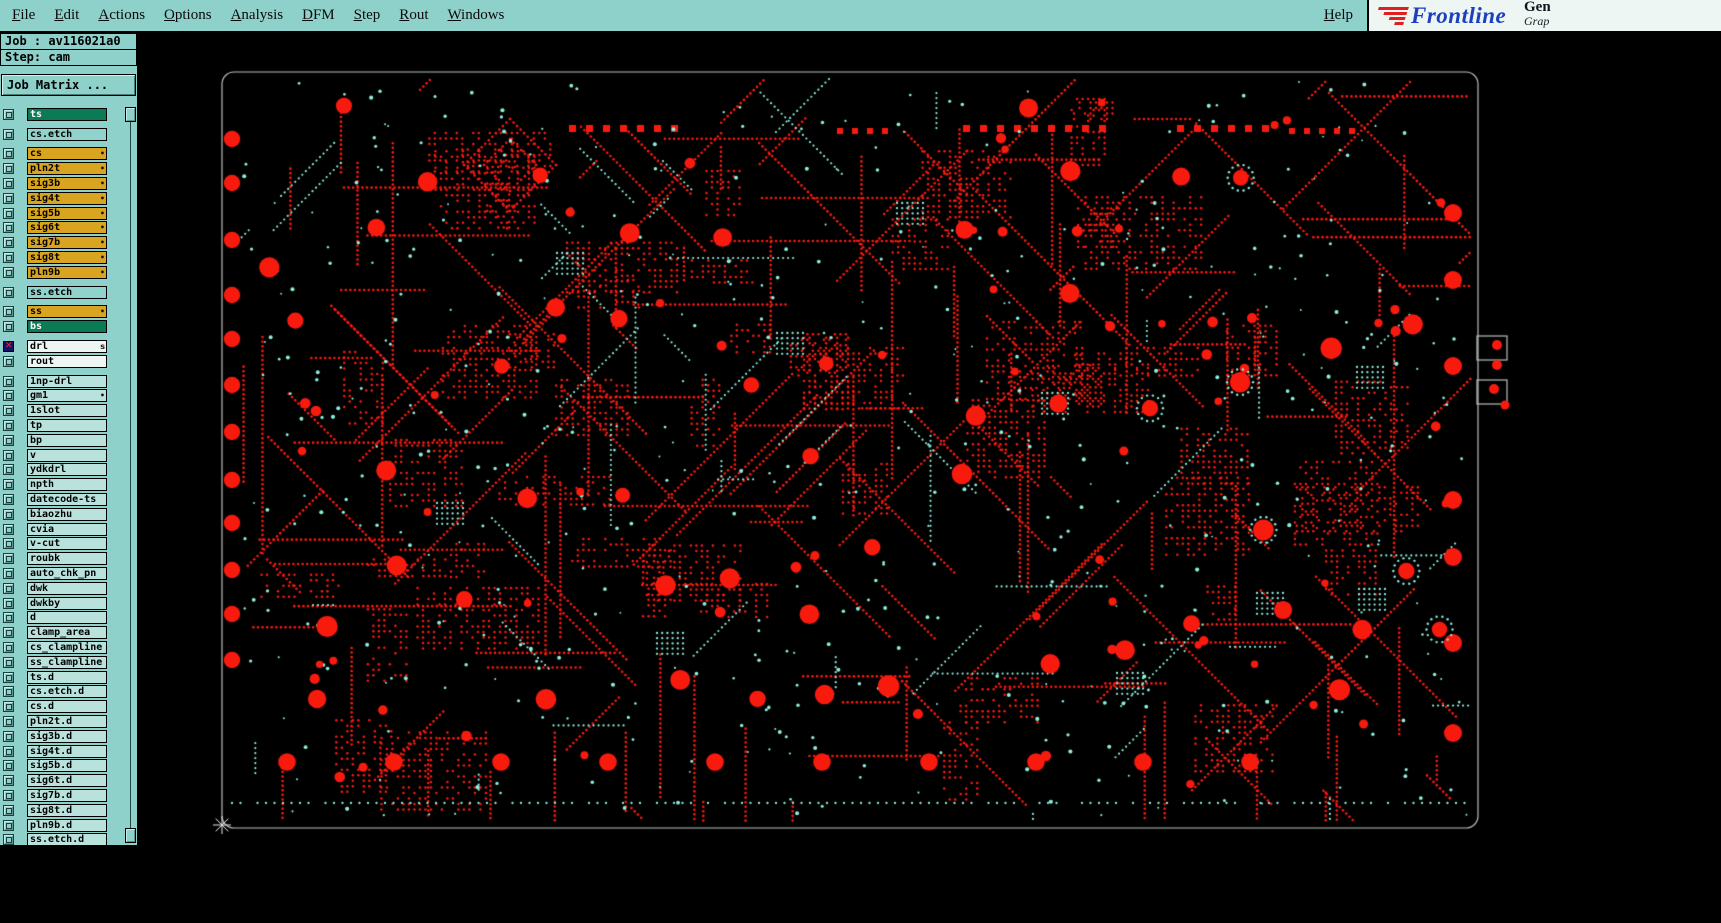 The width and height of the screenshot is (1721, 923). I want to click on layer-name-button: bs, so click(67, 327).